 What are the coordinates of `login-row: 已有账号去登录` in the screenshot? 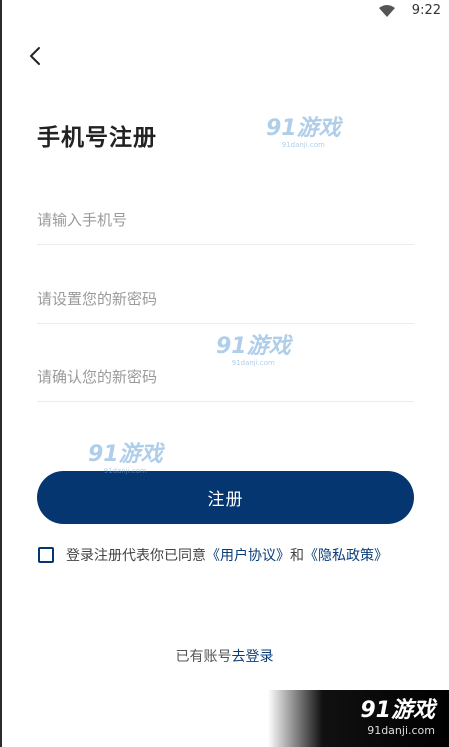 It's located at (224, 656).